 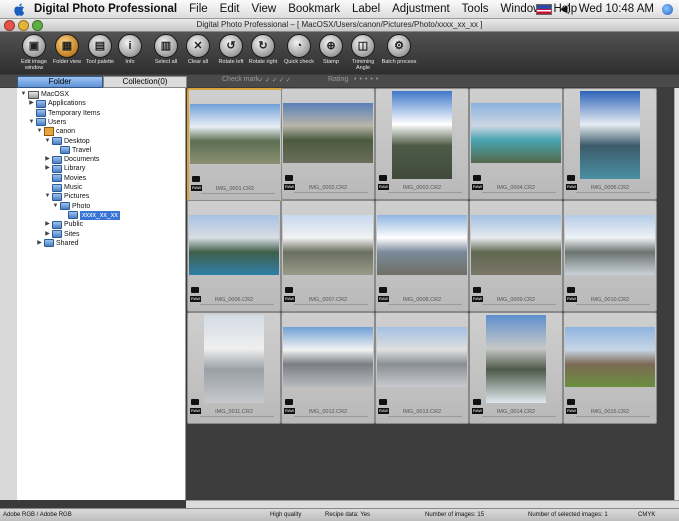 What do you see at coordinates (145, 82) in the screenshot?
I see `tab-collection: Collection(0)` at bounding box center [145, 82].